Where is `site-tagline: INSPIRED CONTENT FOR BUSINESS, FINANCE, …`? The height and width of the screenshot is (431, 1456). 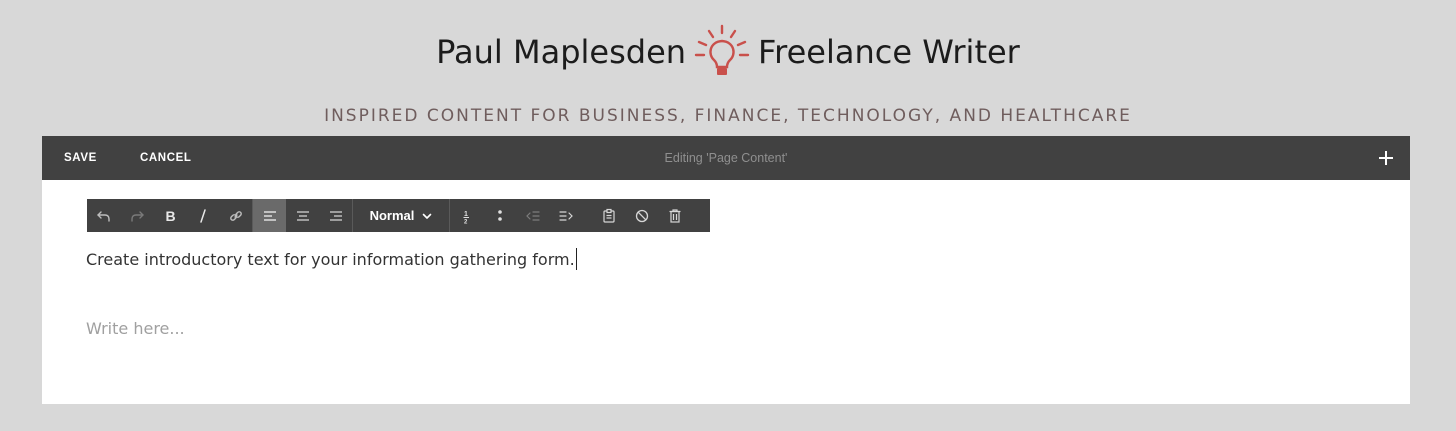
site-tagline: INSPIRED CONTENT FOR BUSINESS, FINANCE, … is located at coordinates (728, 116).